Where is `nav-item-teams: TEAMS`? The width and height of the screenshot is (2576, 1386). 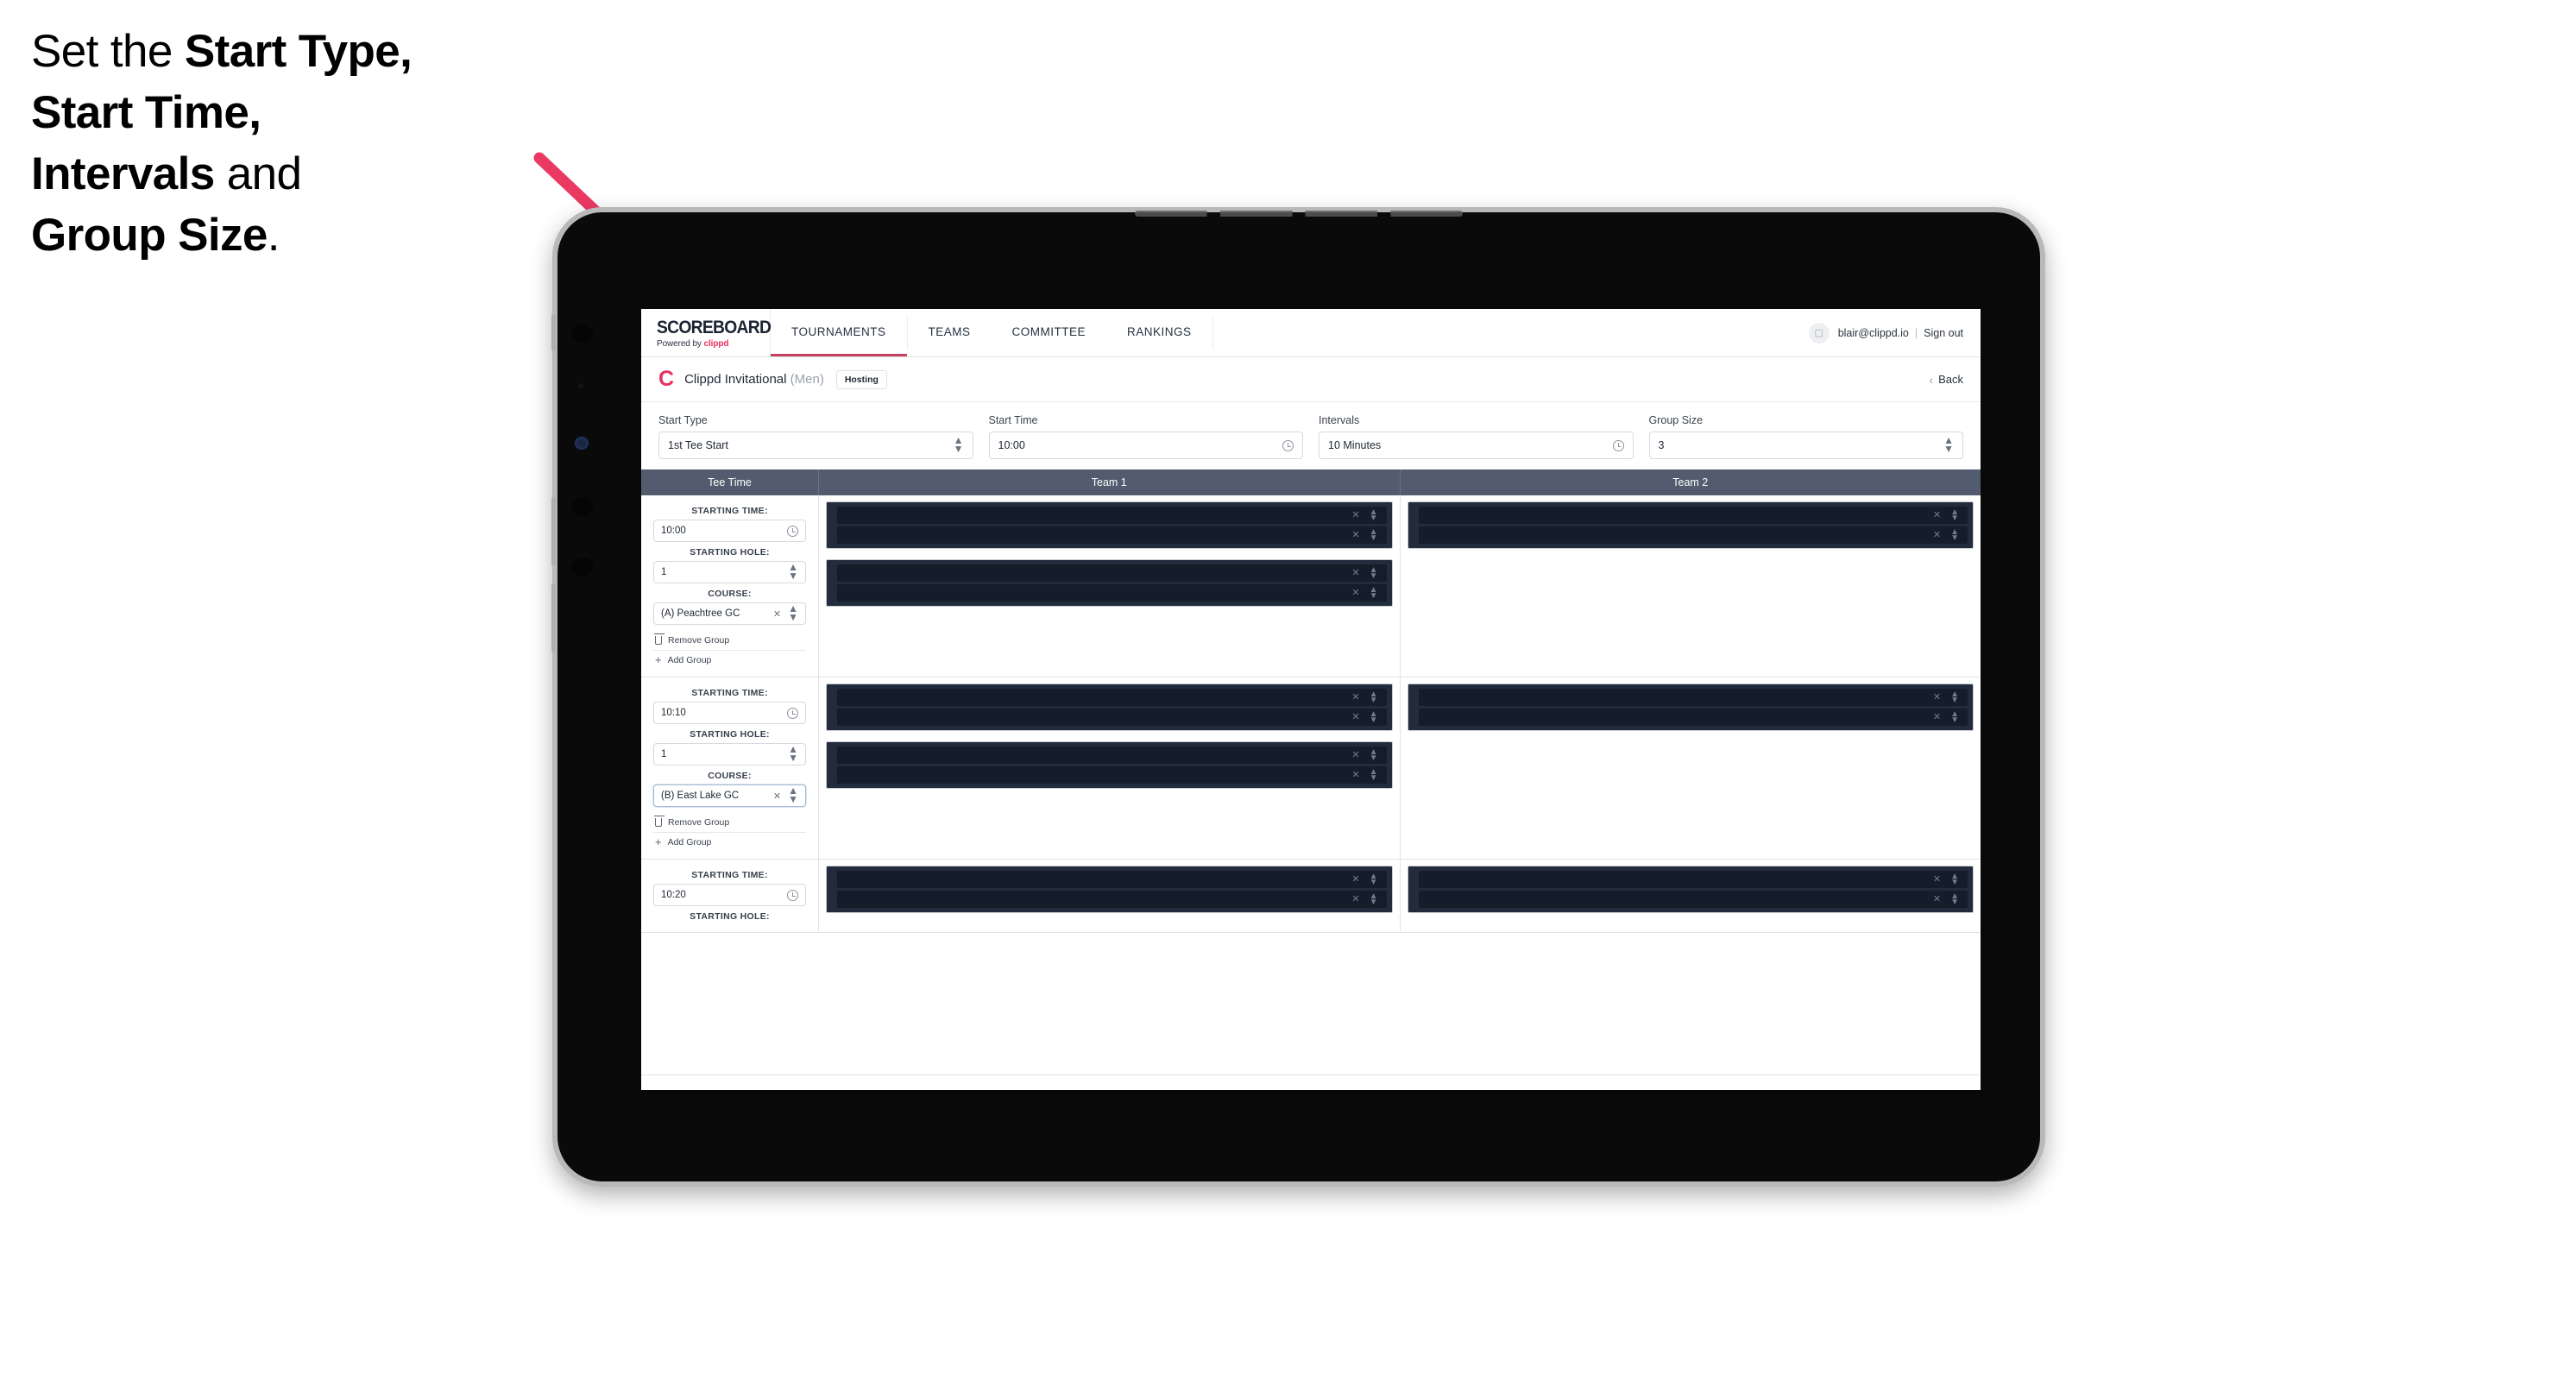
nav-item-teams: TEAMS is located at coordinates (950, 333).